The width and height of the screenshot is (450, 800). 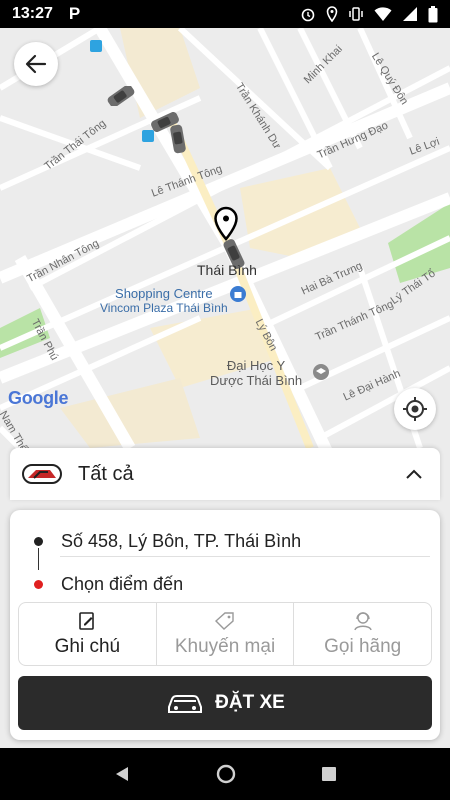 What do you see at coordinates (410, 14) in the screenshot?
I see `signal-icon` at bounding box center [410, 14].